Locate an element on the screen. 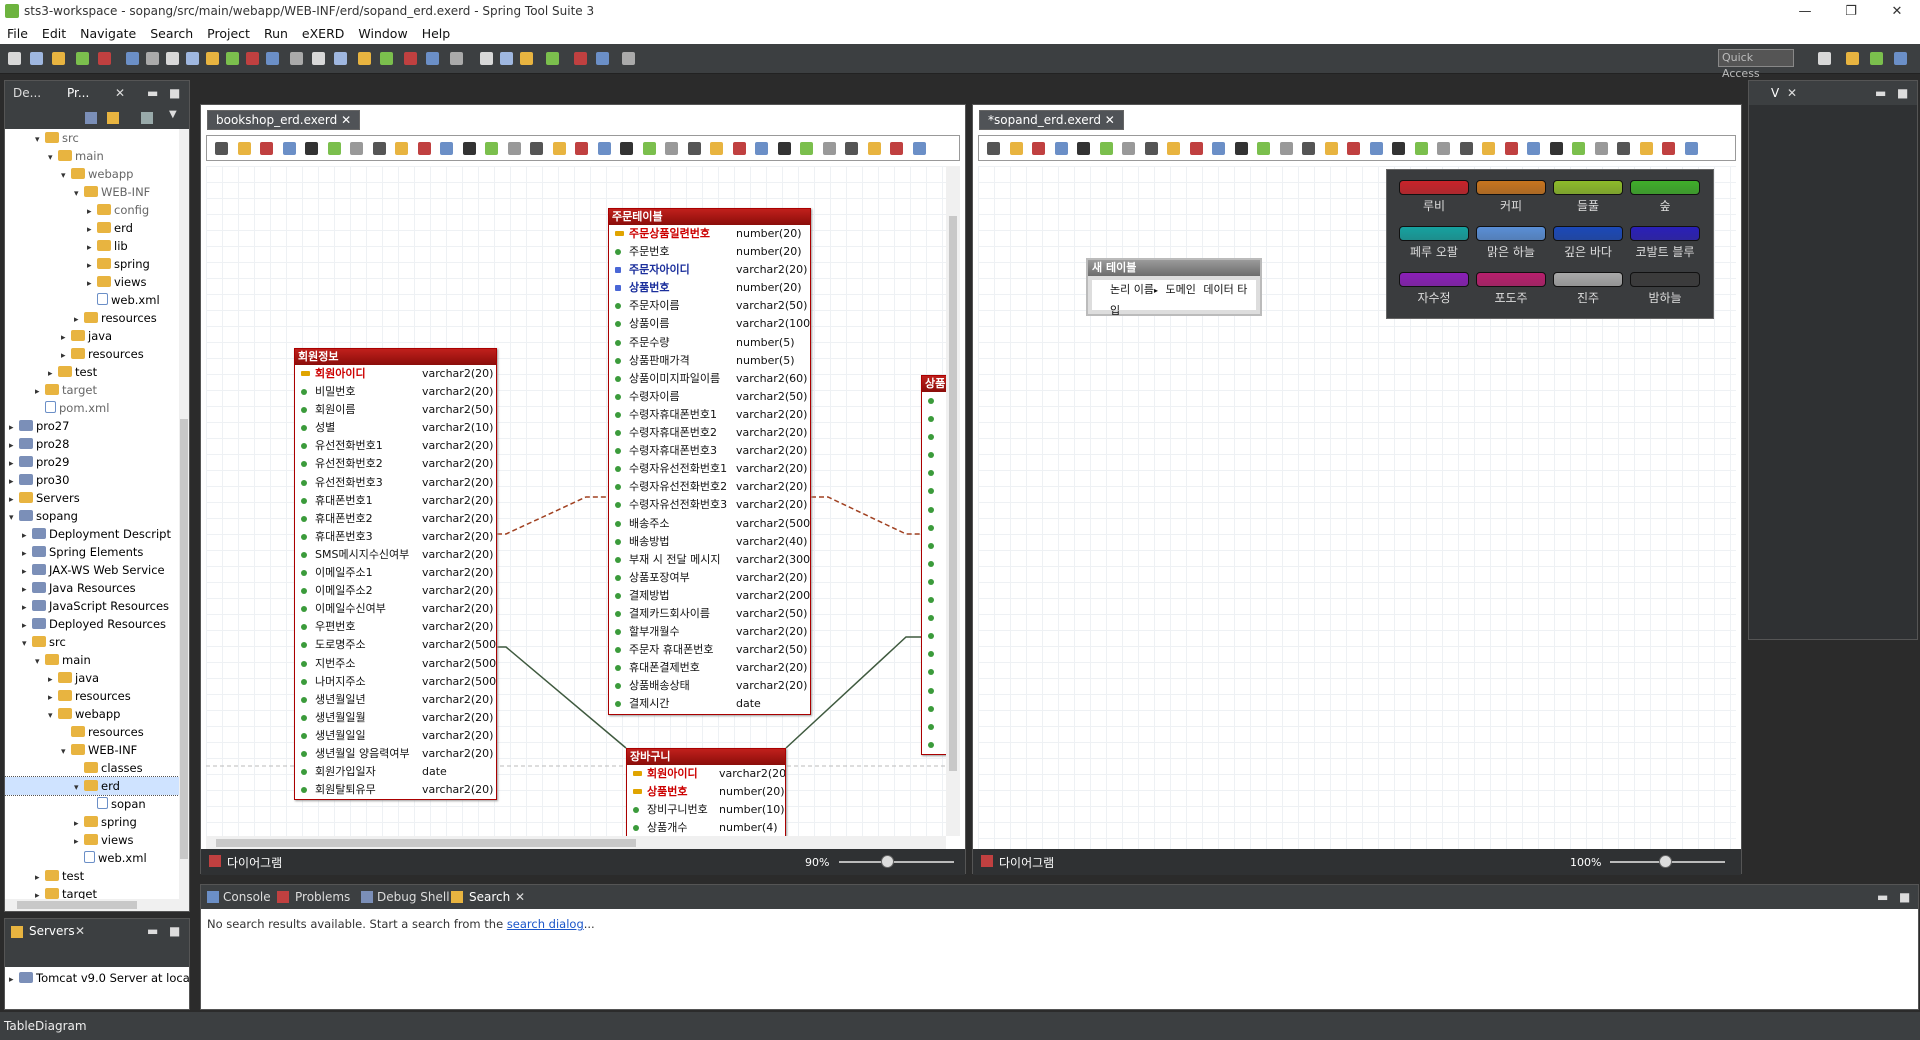 The height and width of the screenshot is (1040, 1920). zoom-slider is located at coordinates (896, 862).